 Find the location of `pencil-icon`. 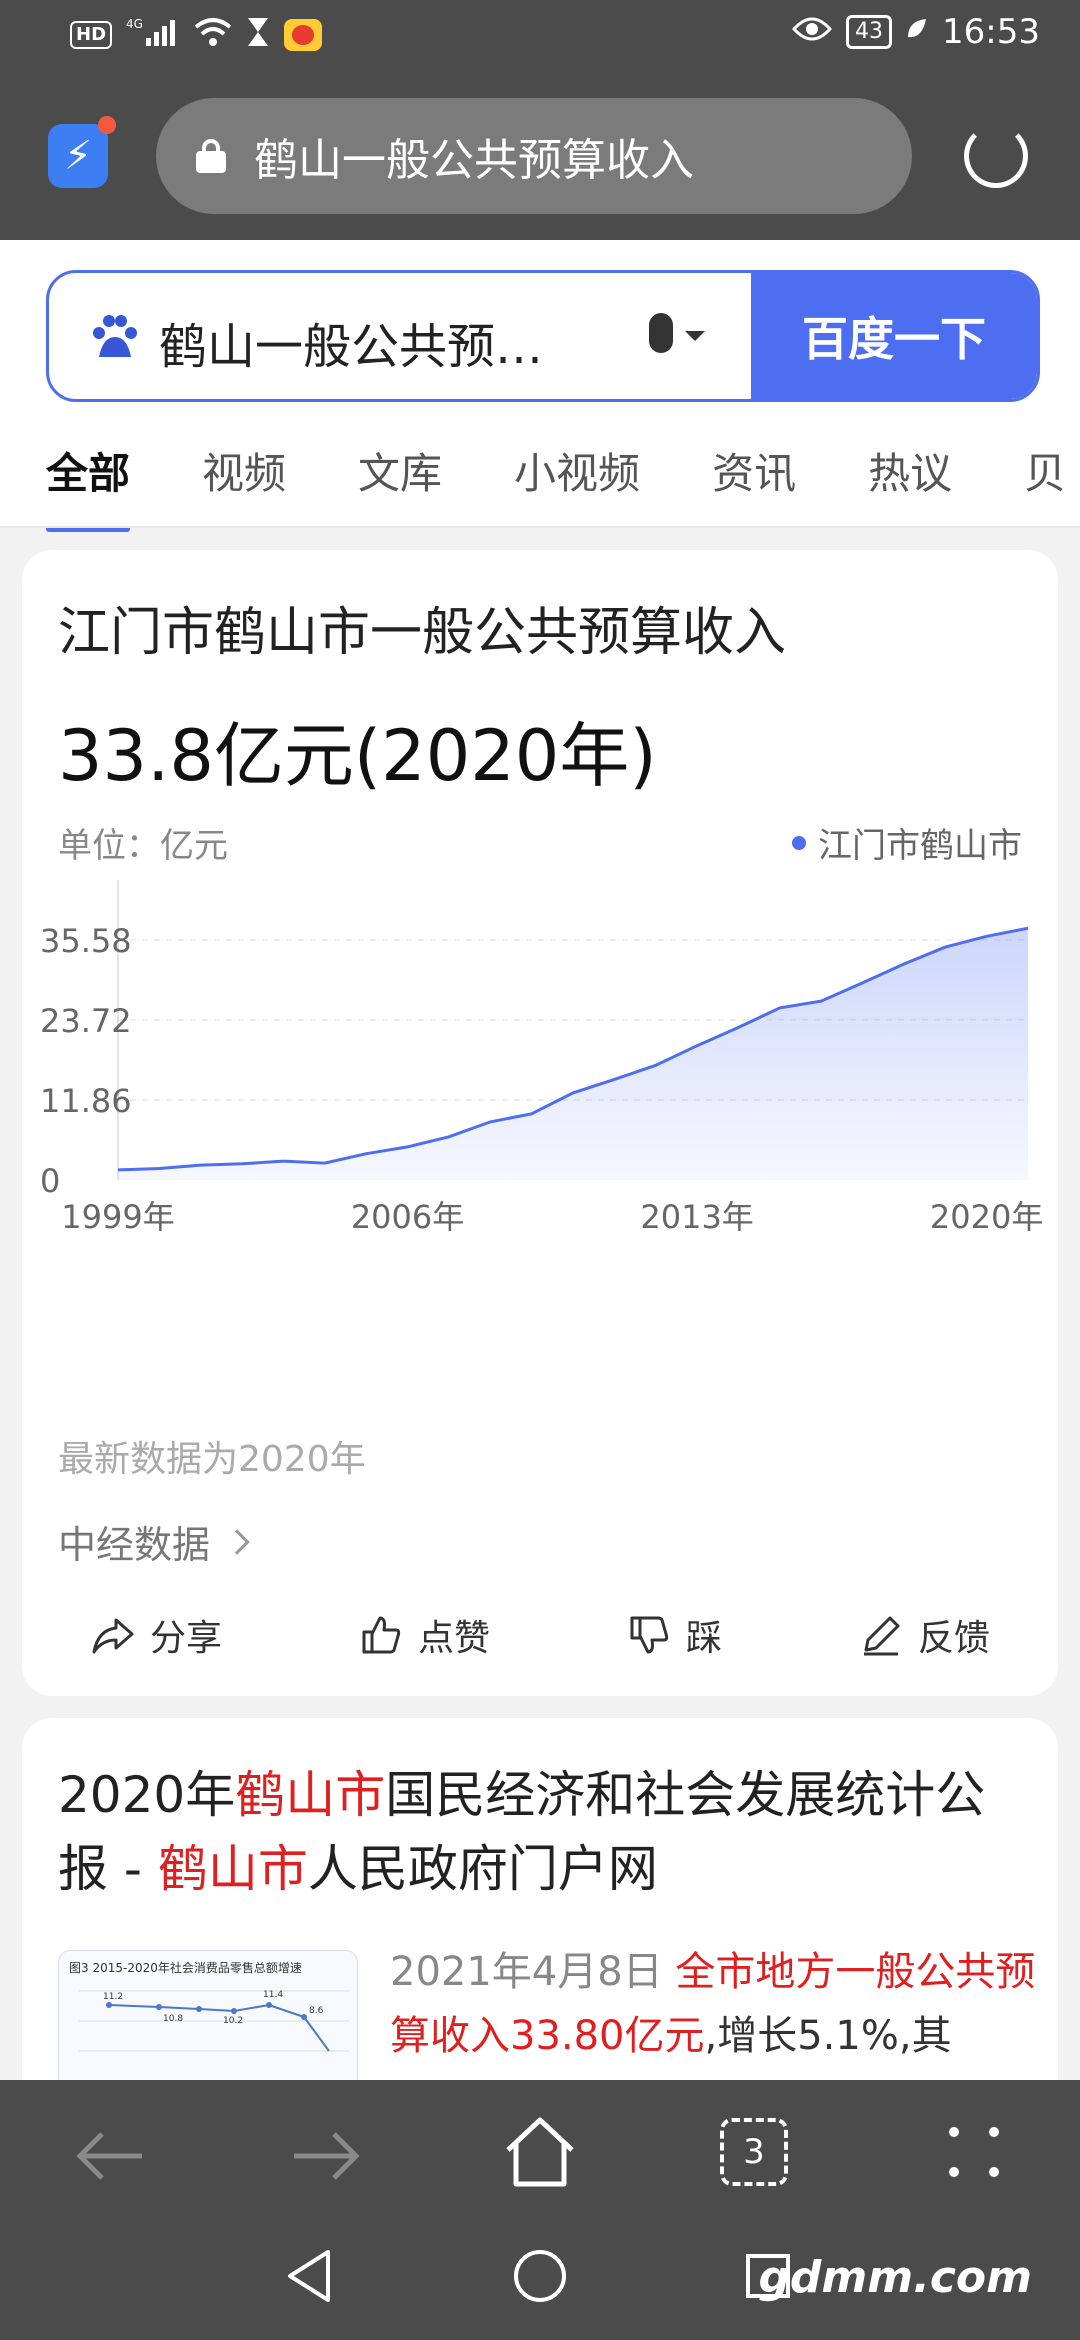

pencil-icon is located at coordinates (881, 1636).